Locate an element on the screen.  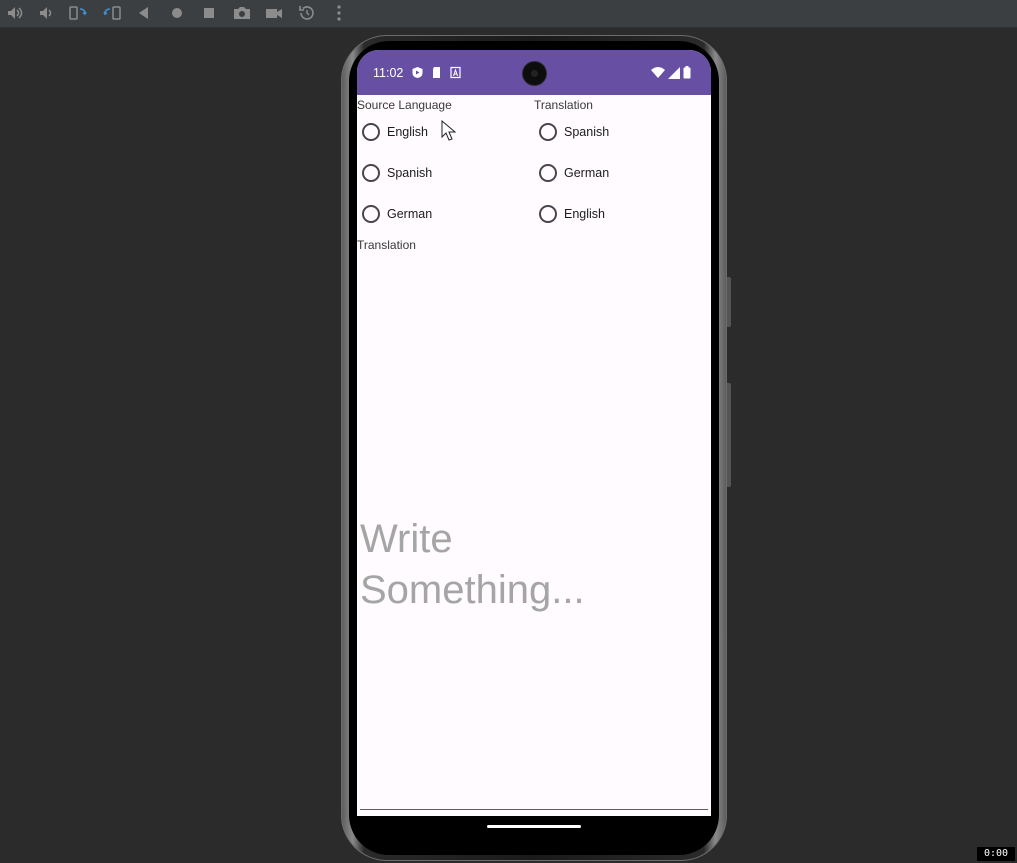
battery-icon is located at coordinates (687, 75).